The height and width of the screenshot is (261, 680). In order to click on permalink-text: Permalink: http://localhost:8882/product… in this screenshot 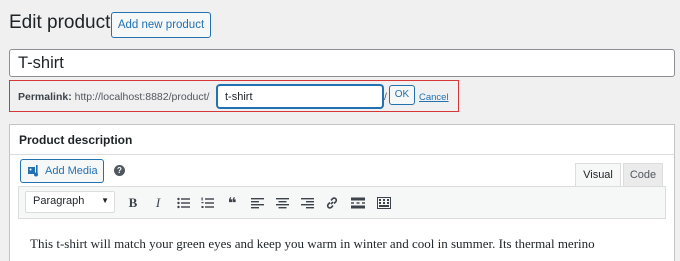, I will do `click(113, 97)`.